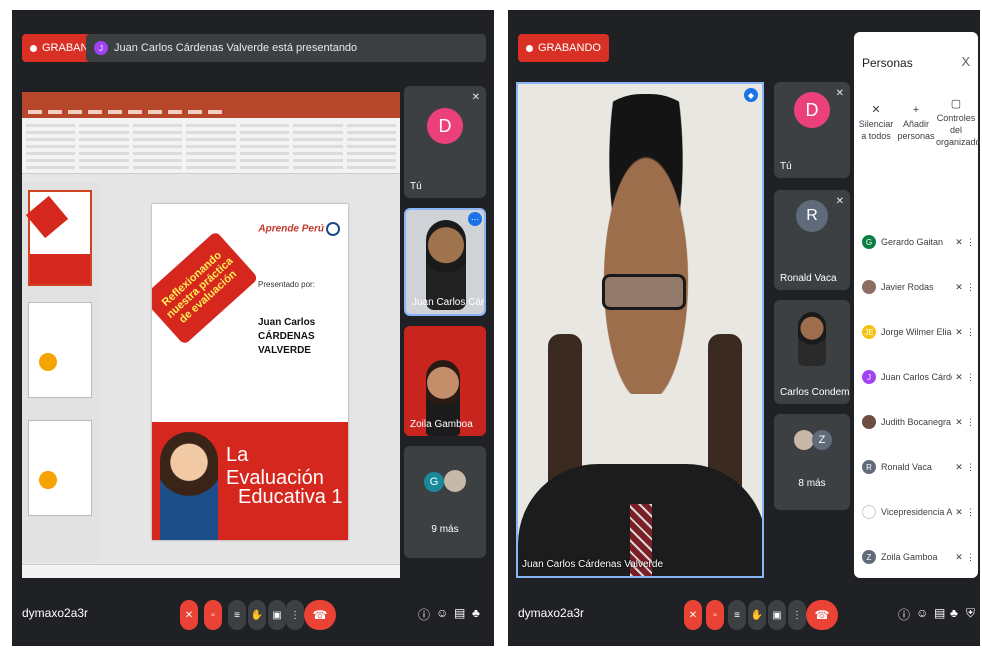 The height and width of the screenshot is (648, 982). I want to click on participant-tile-zoila: Zoila Gamboa, so click(445, 381).